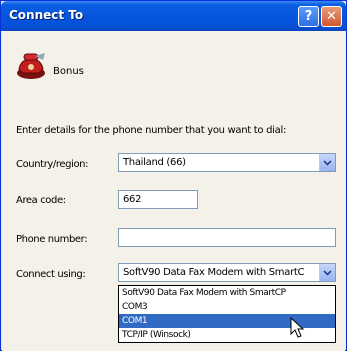 Image resolution: width=347 pixels, height=351 pixels. I want to click on connect-using-value: SoftV90 Data Fax Modem with SmartC, so click(214, 272).